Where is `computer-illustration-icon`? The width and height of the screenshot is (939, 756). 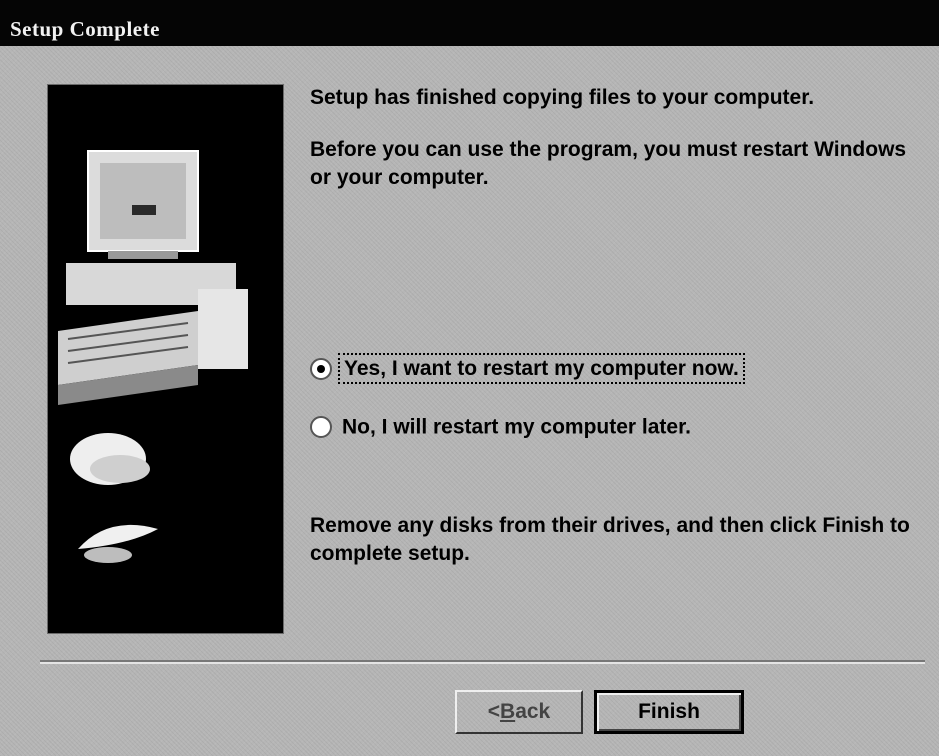 computer-illustration-icon is located at coordinates (153, 356).